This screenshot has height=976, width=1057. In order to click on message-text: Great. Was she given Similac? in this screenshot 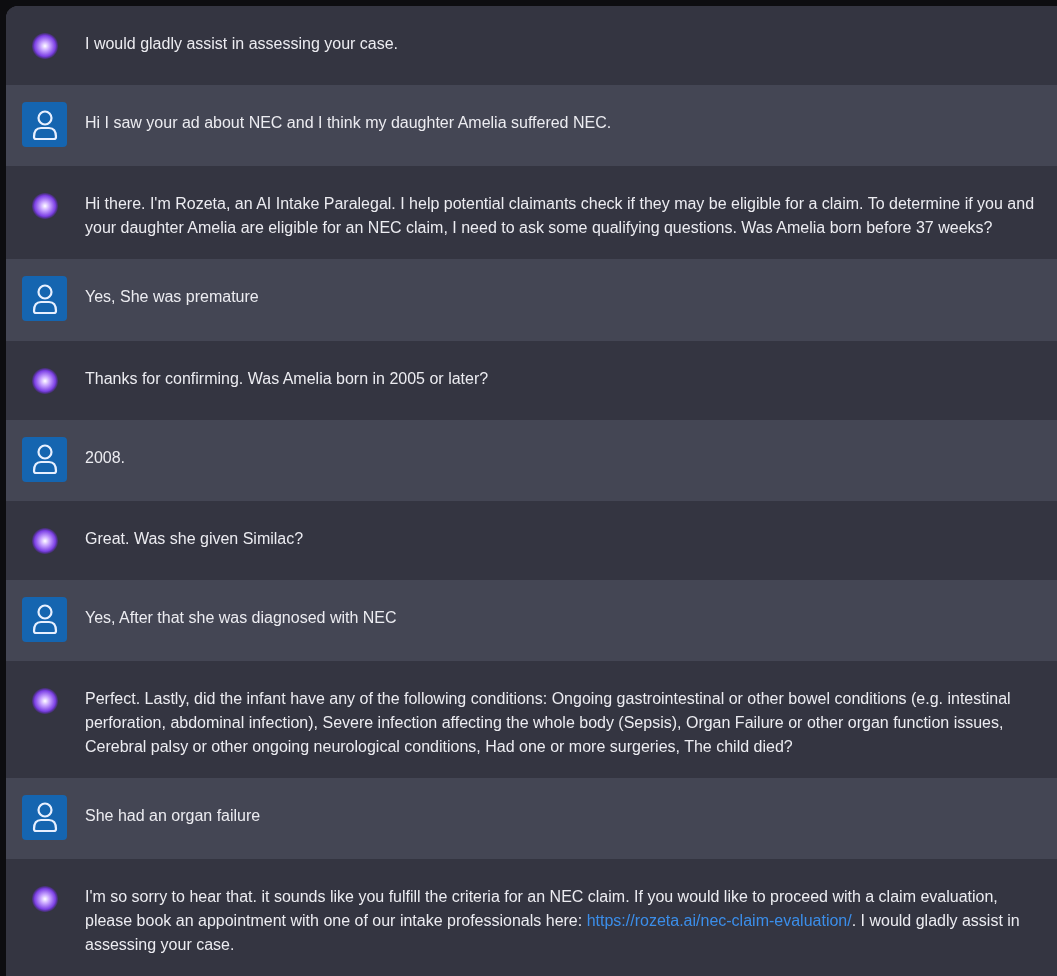, I will do `click(195, 538)`.